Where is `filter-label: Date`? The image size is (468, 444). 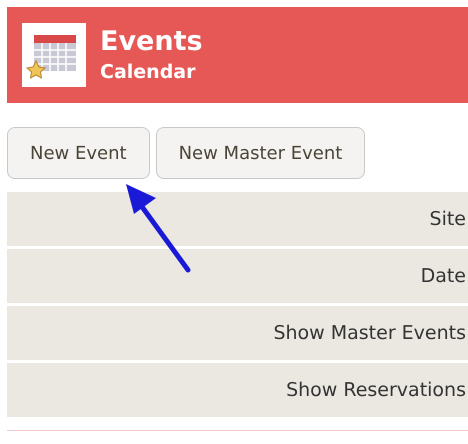
filter-label: Date is located at coordinates (443, 276).